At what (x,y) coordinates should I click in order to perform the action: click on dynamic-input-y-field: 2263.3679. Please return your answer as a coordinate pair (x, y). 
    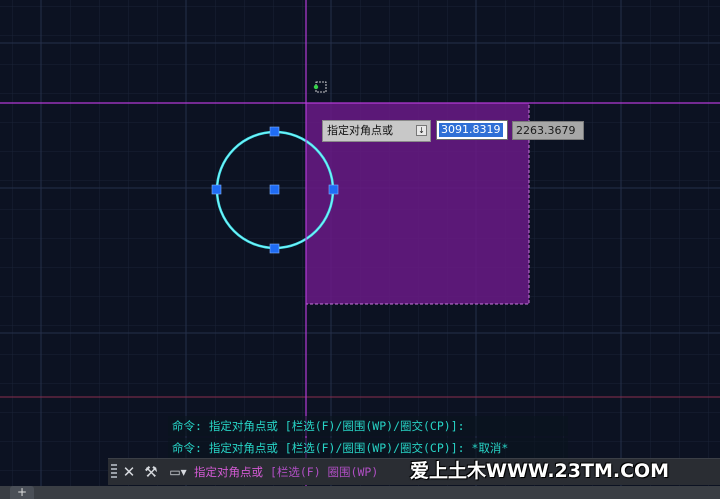
    Looking at the image, I should click on (548, 130).